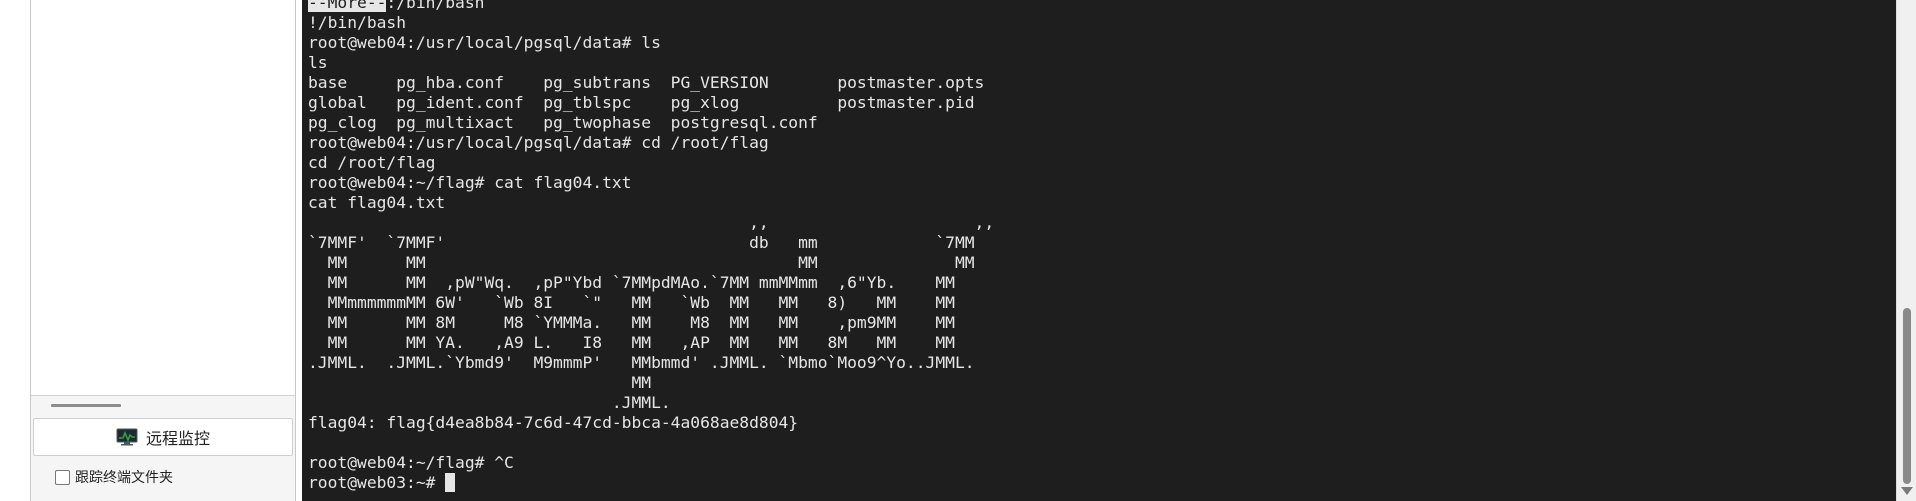 The image size is (1916, 501). I want to click on sidebar: 远程监控 跟踪终端文件夹, so click(163, 250).